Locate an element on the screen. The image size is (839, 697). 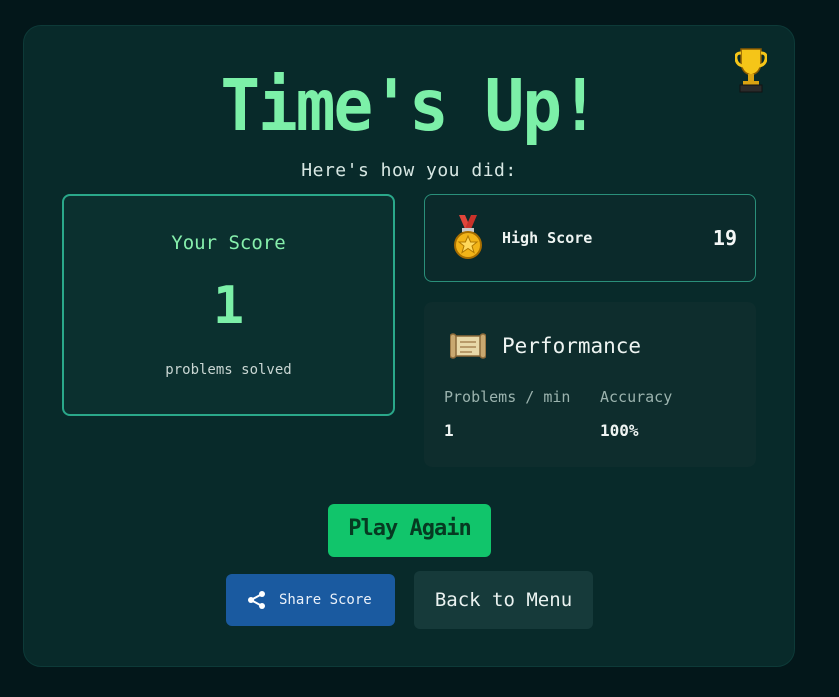
high-score-panel: High Score 19 is located at coordinates (590, 238).